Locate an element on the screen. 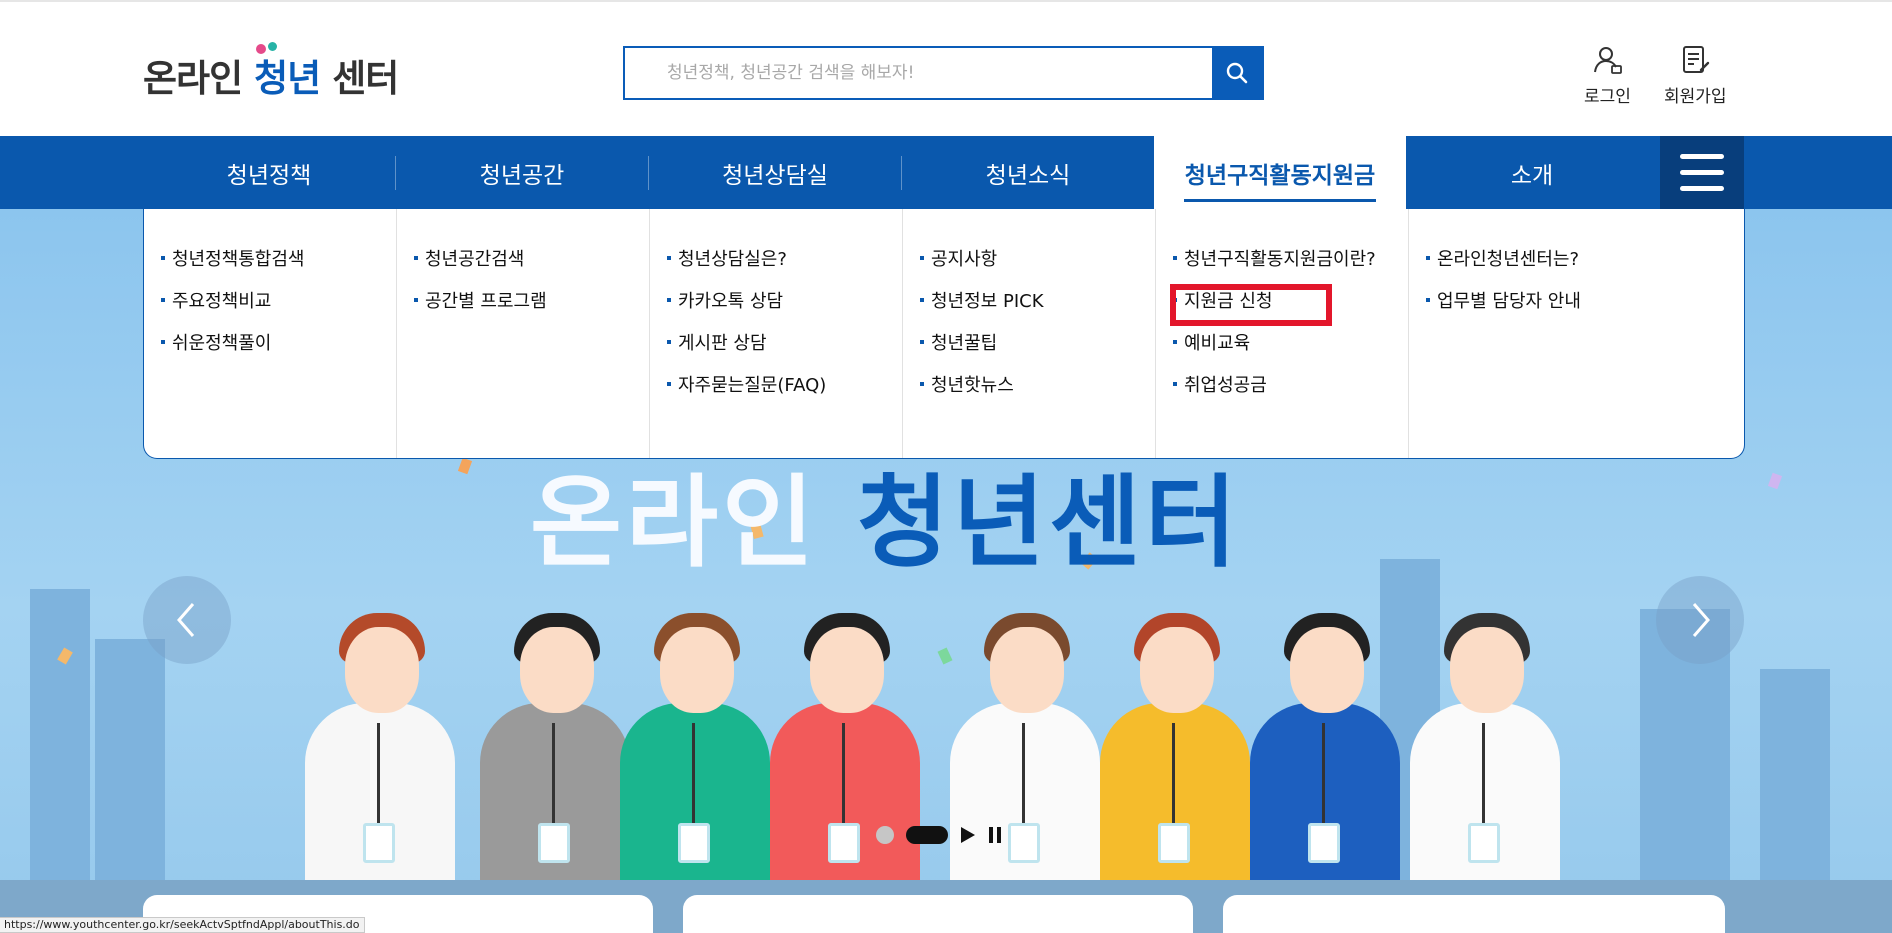 The image size is (1892, 933). login-link: 로그인 is located at coordinates (1607, 75).